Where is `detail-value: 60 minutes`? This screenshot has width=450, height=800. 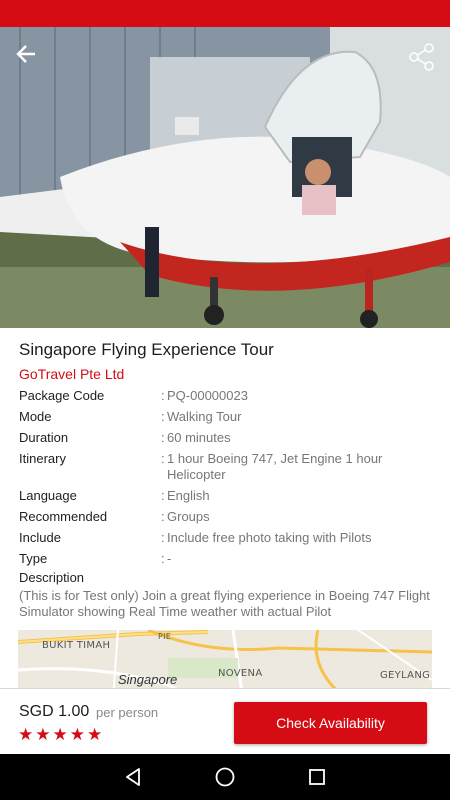 detail-value: 60 minutes is located at coordinates (199, 437).